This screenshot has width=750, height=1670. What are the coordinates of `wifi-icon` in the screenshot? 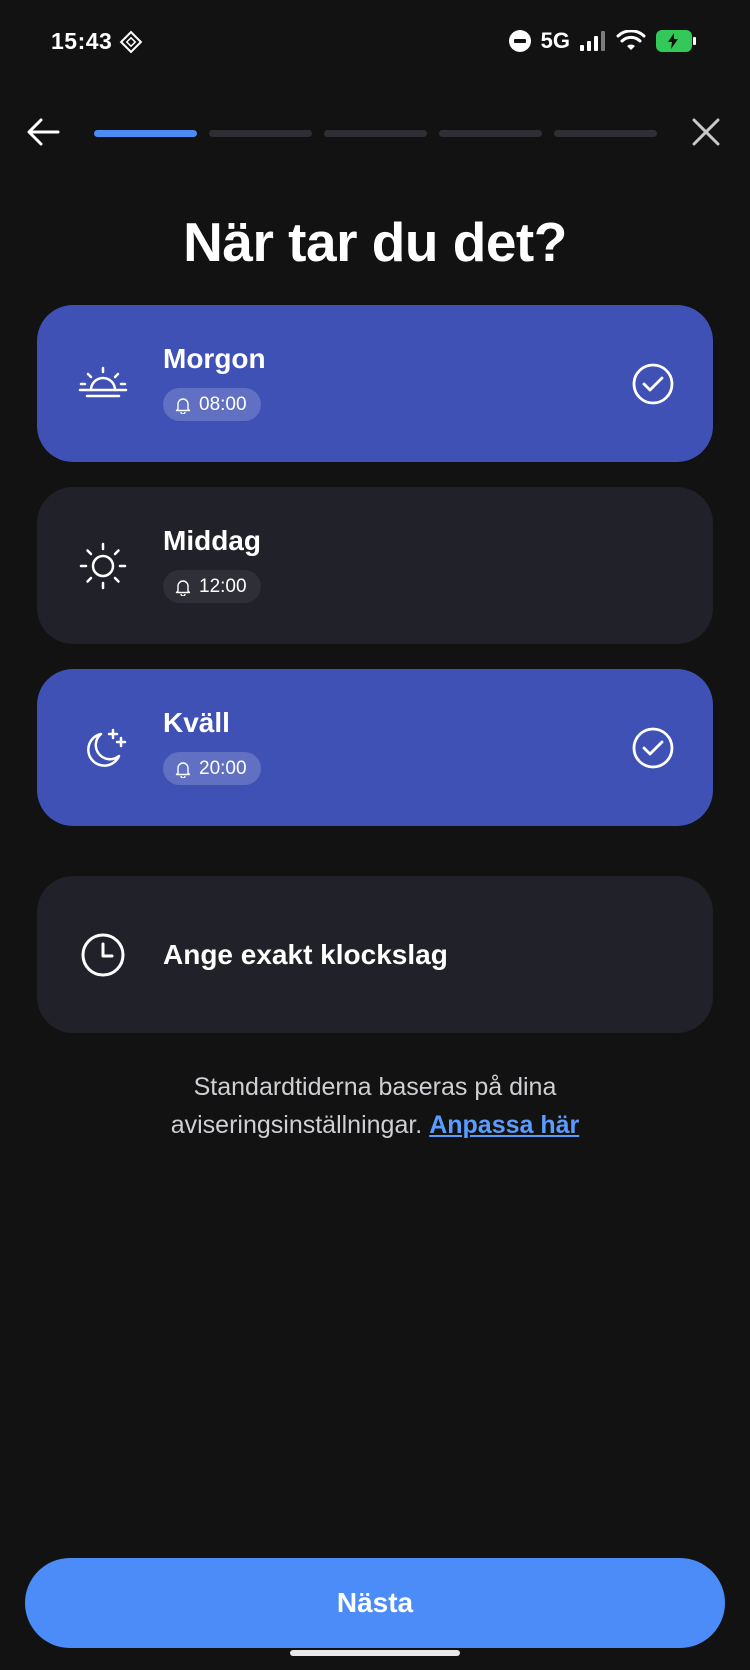 It's located at (631, 40).